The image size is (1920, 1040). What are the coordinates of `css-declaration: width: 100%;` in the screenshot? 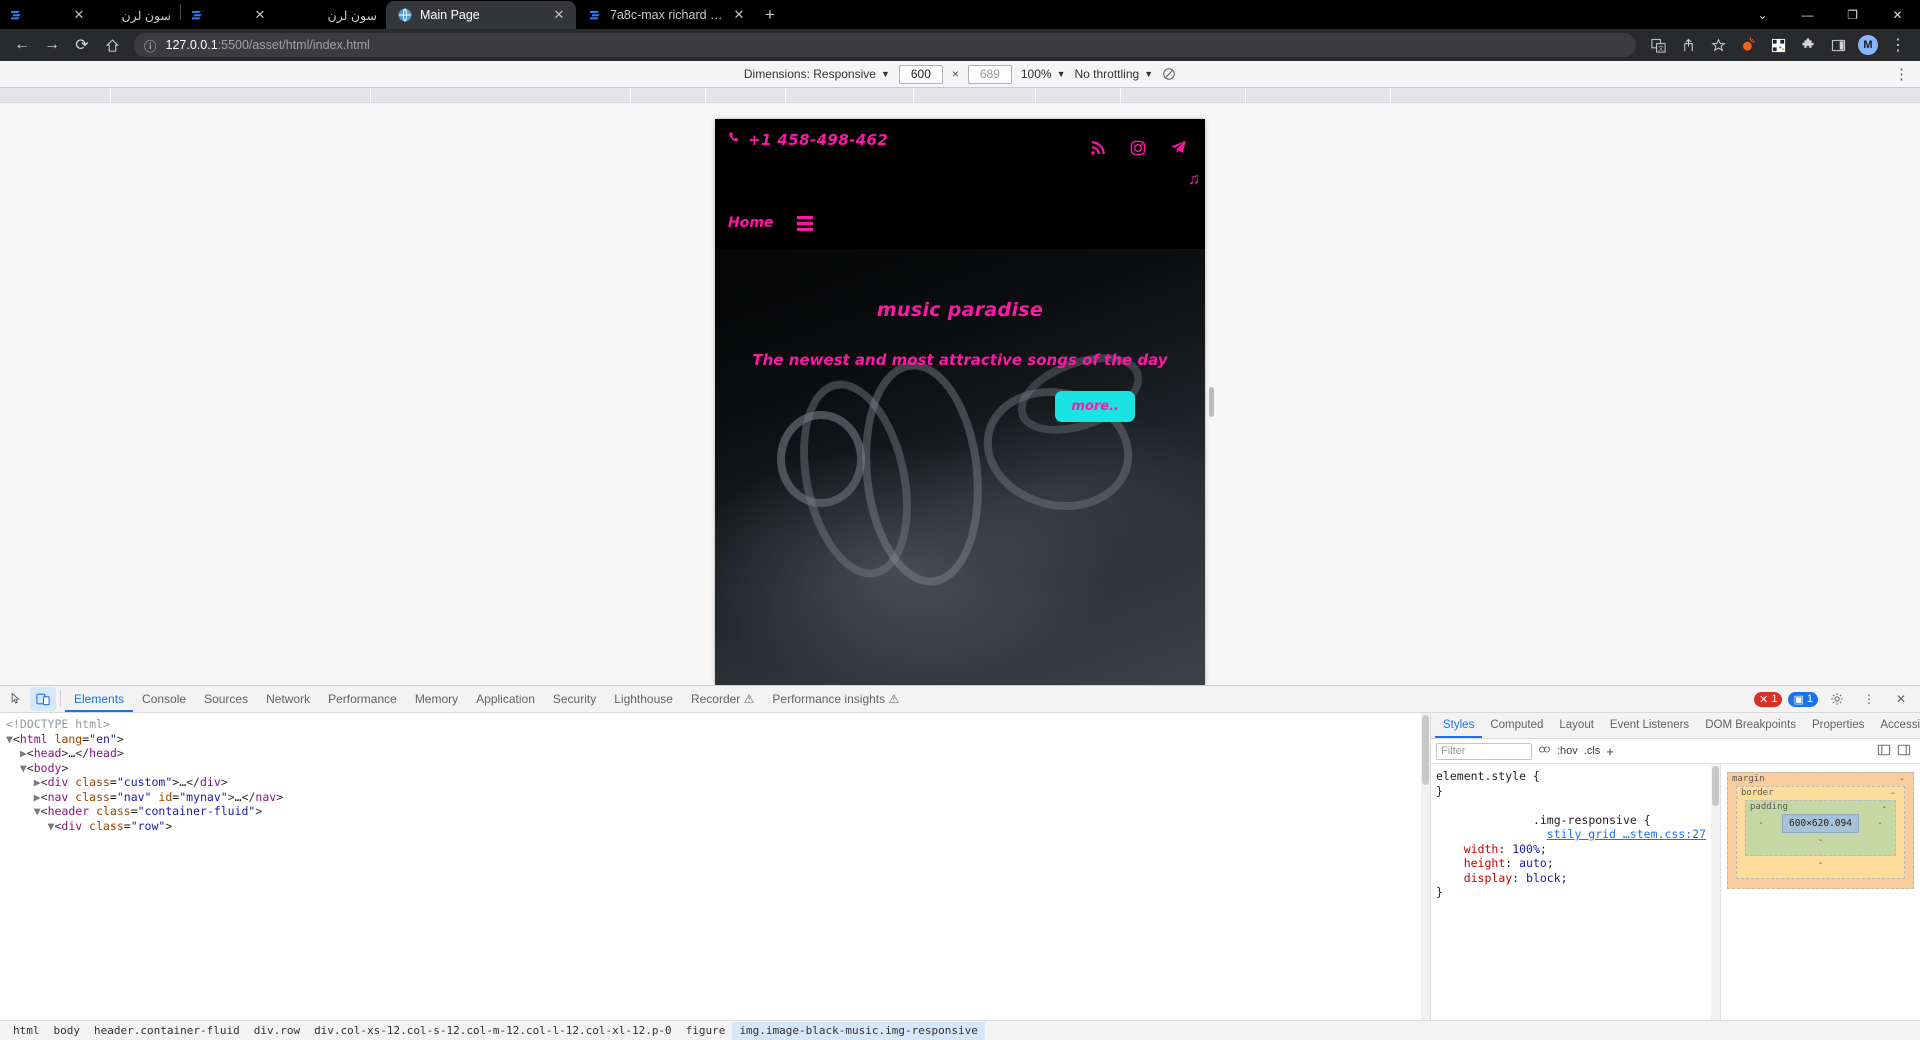 It's located at (1578, 849).